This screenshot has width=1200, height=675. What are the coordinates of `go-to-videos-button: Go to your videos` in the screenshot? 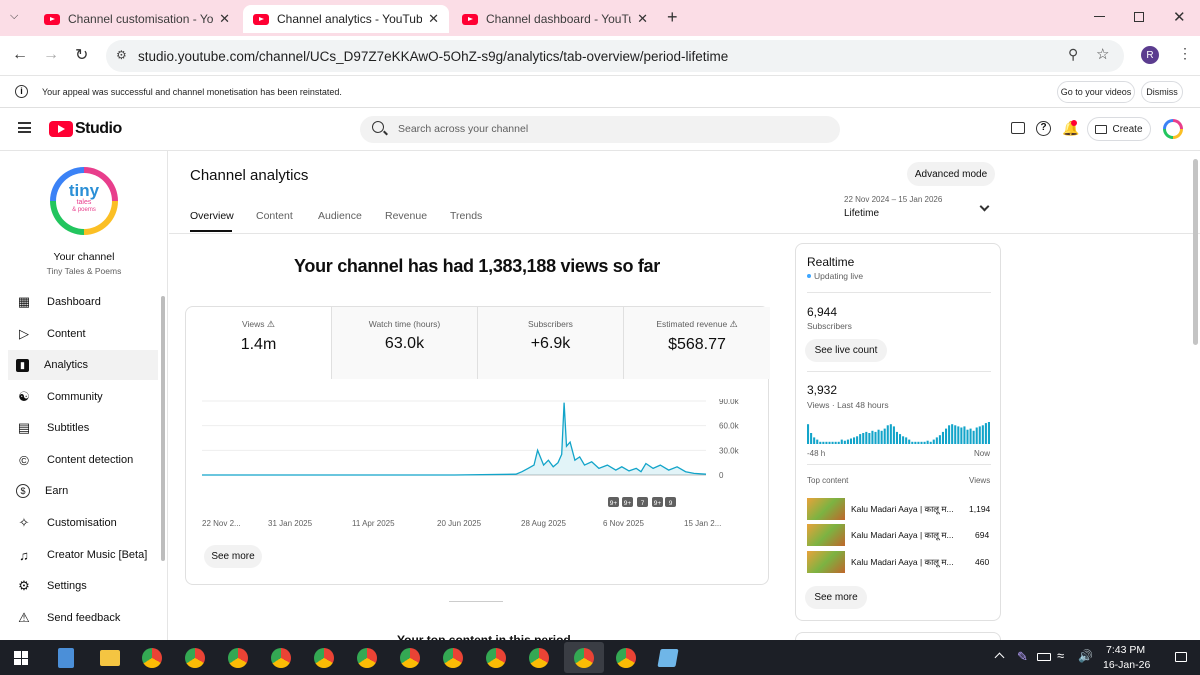 It's located at (1096, 92).